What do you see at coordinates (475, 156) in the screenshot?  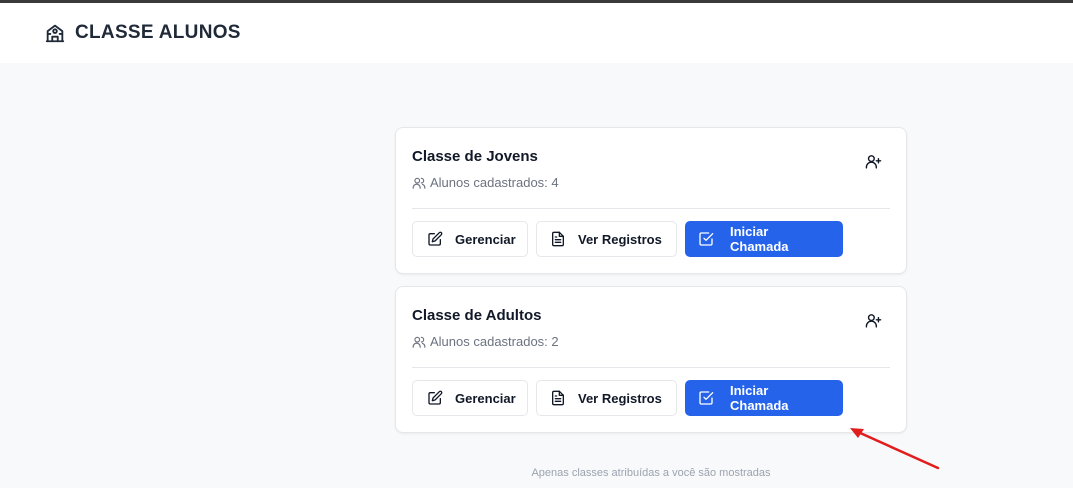 I see `class-name: Classe de Jovens` at bounding box center [475, 156].